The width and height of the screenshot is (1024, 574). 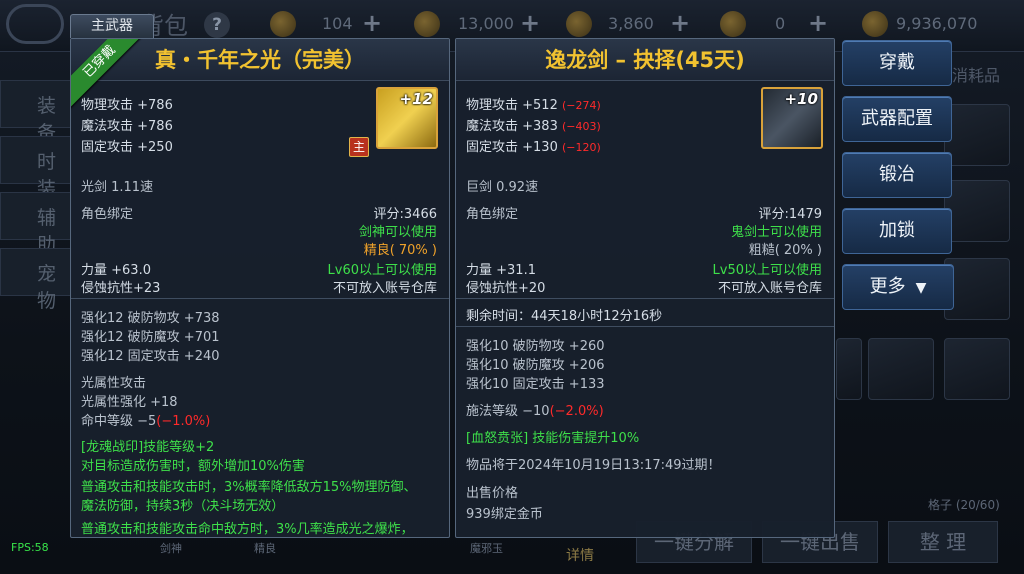 What do you see at coordinates (512, 147) in the screenshot?
I see `stat-value: 固定攻击 +130` at bounding box center [512, 147].